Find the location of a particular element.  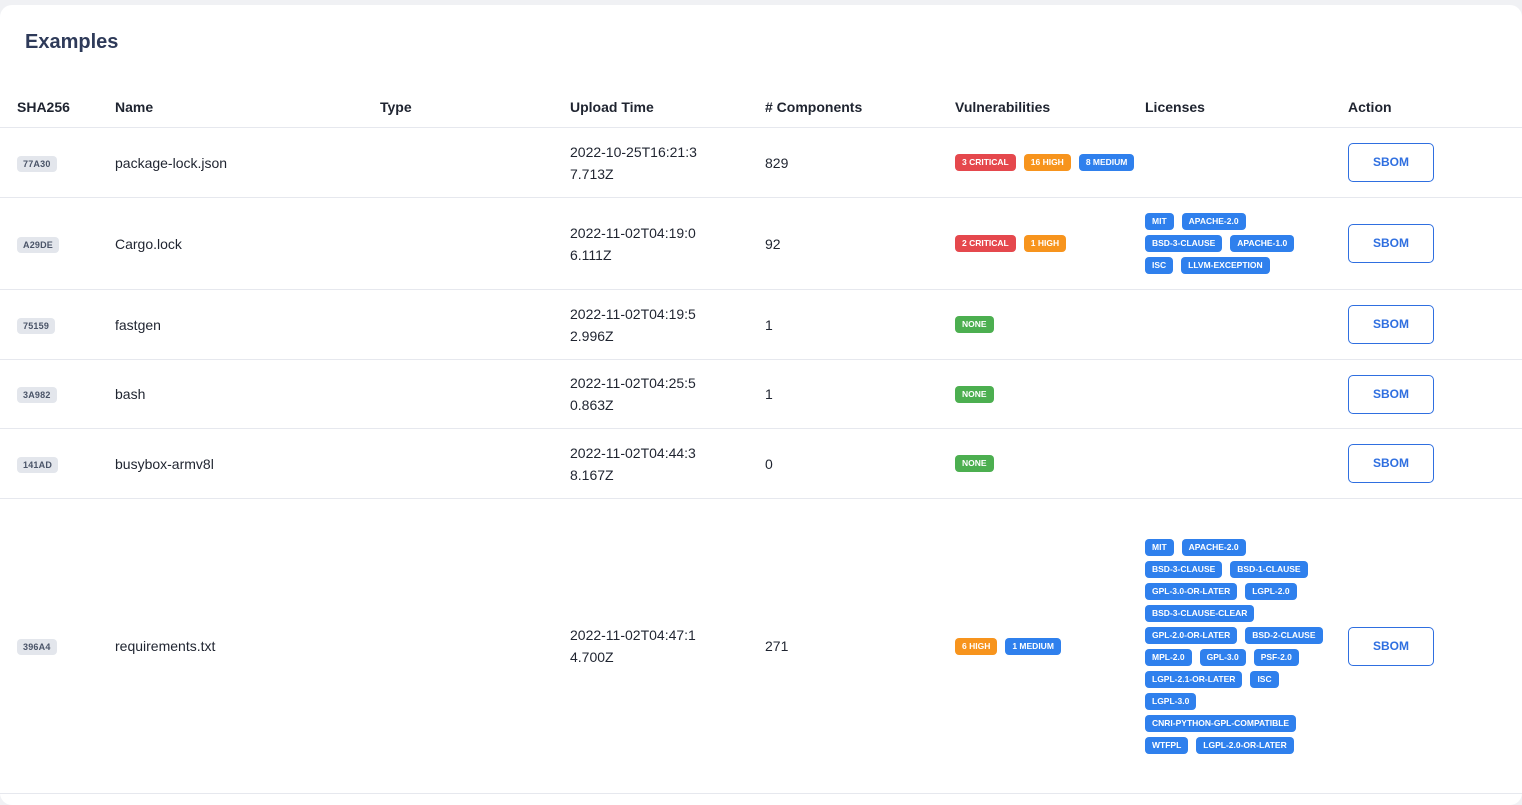

sha-badge: 3A982 is located at coordinates (37, 395).